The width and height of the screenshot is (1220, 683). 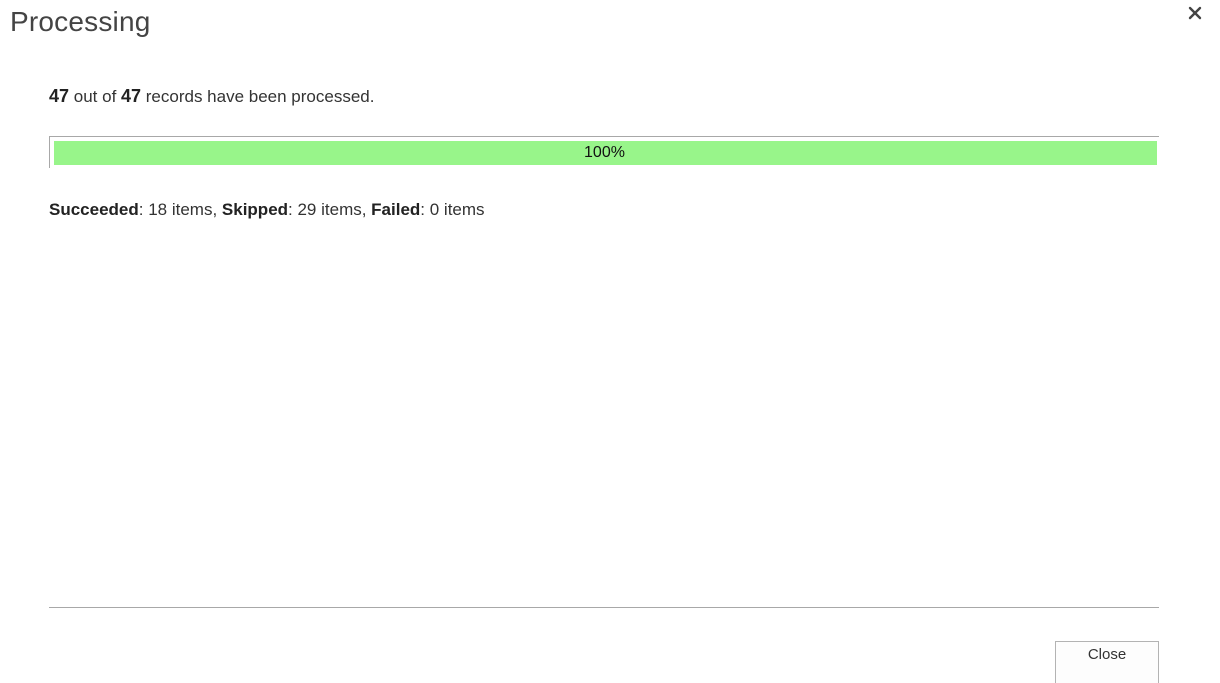 I want to click on progress-bar: 100%, so click(x=604, y=152).